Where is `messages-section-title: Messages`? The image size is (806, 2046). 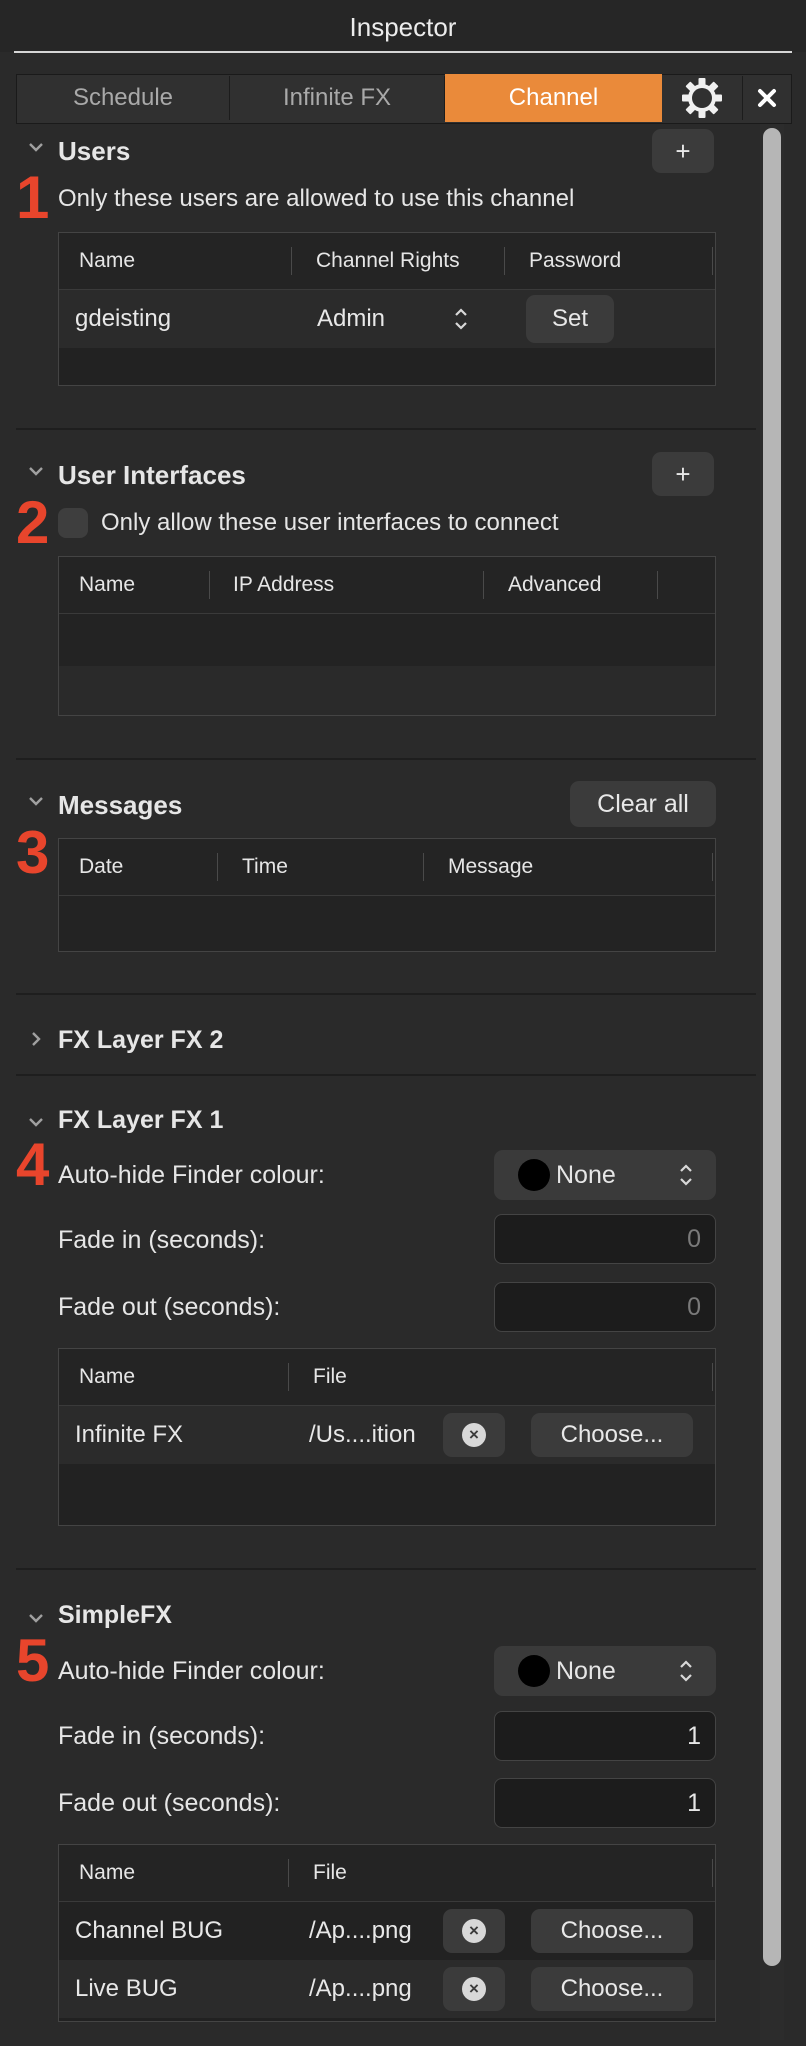 messages-section-title: Messages is located at coordinates (120, 805).